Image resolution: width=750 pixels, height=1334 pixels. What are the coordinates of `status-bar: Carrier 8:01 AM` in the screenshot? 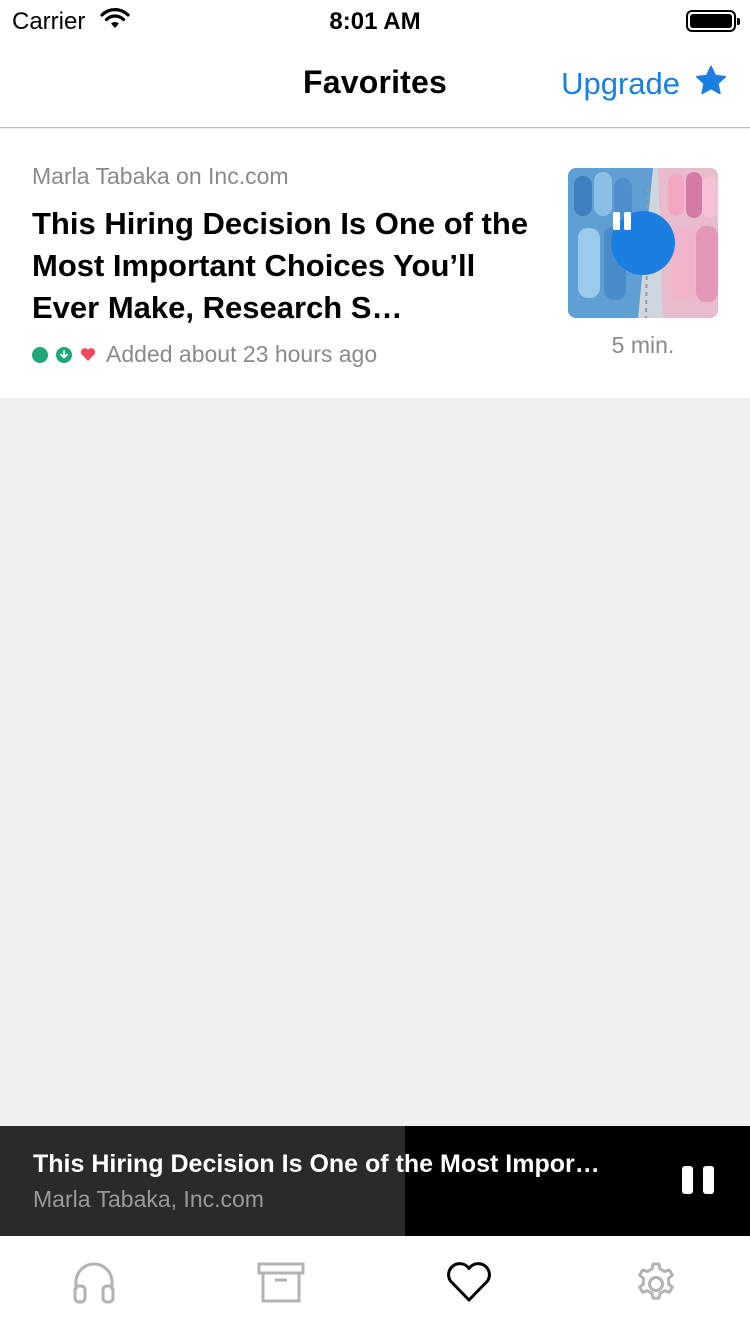 It's located at (375, 20).